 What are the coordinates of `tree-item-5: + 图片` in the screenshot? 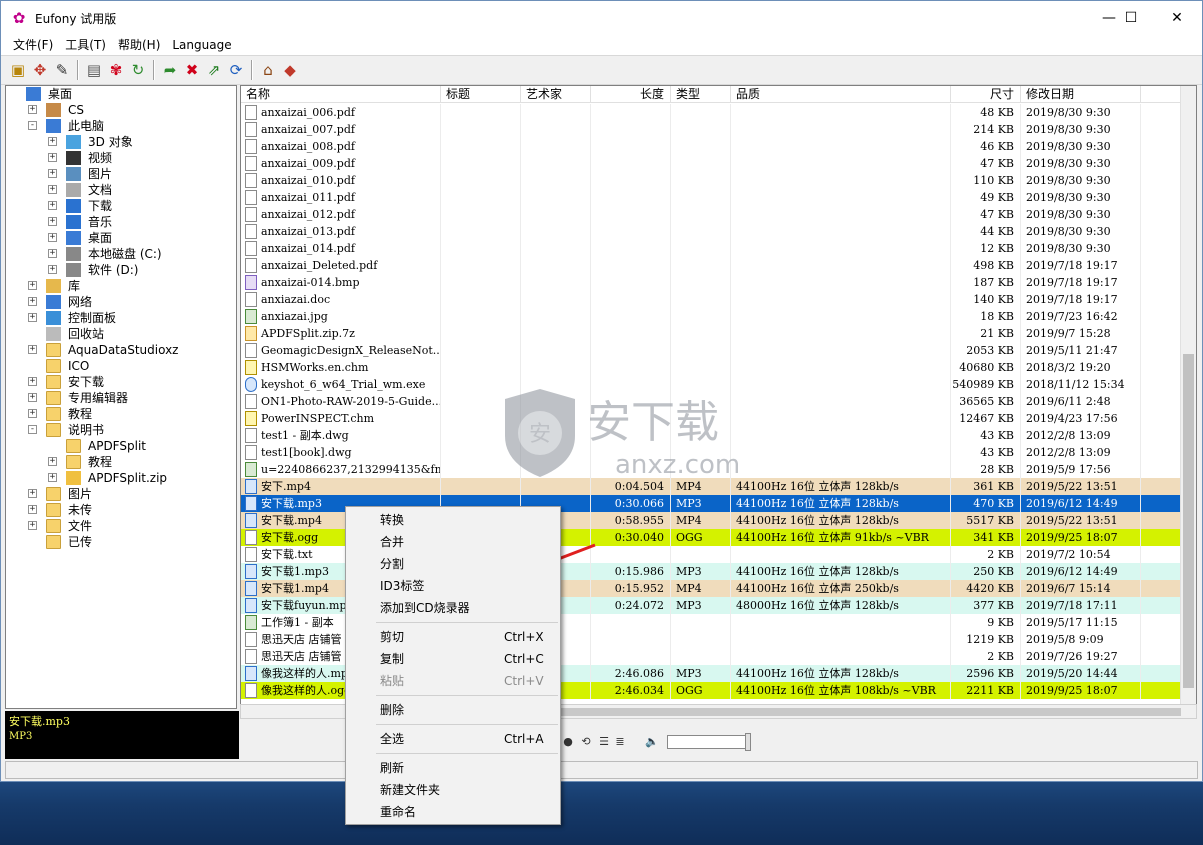 It's located at (121, 174).